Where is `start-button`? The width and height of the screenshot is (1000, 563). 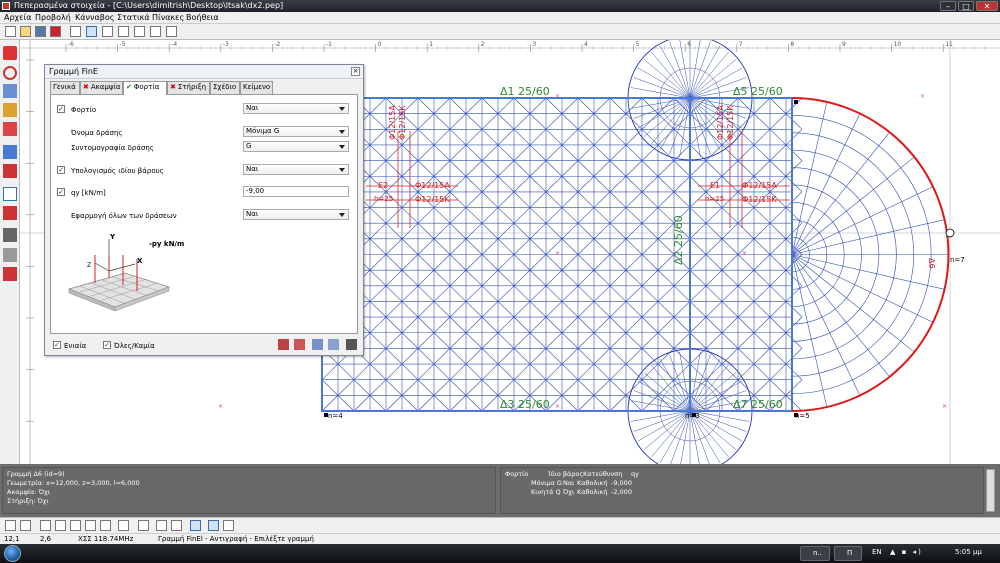 start-button is located at coordinates (12, 553).